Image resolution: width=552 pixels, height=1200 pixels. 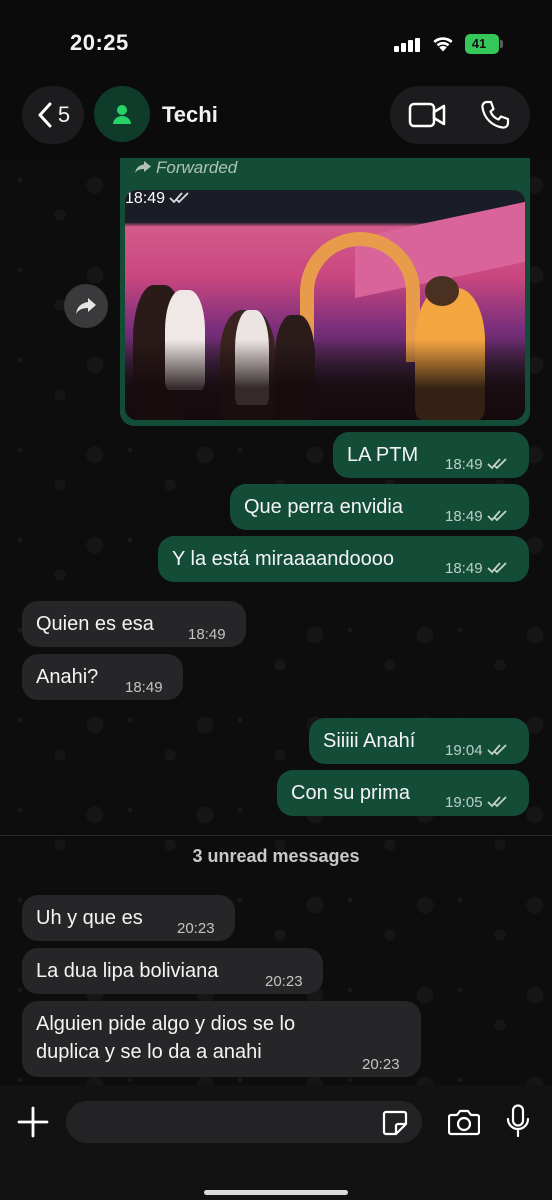 I want to click on message-bubble-outgoing: Con su prima 19:05, so click(x=403, y=793).